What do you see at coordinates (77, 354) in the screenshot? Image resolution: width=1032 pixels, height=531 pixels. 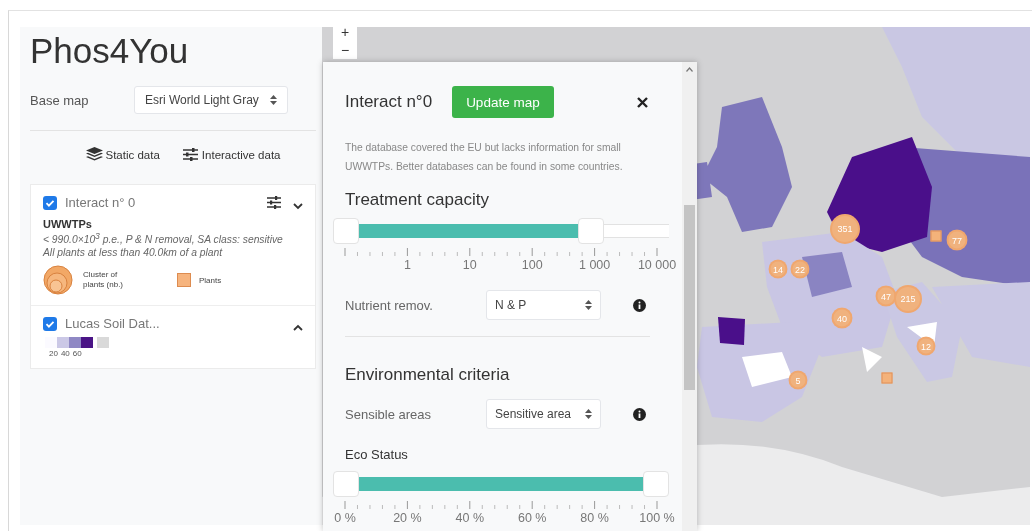 I see `scale-label: 60` at bounding box center [77, 354].